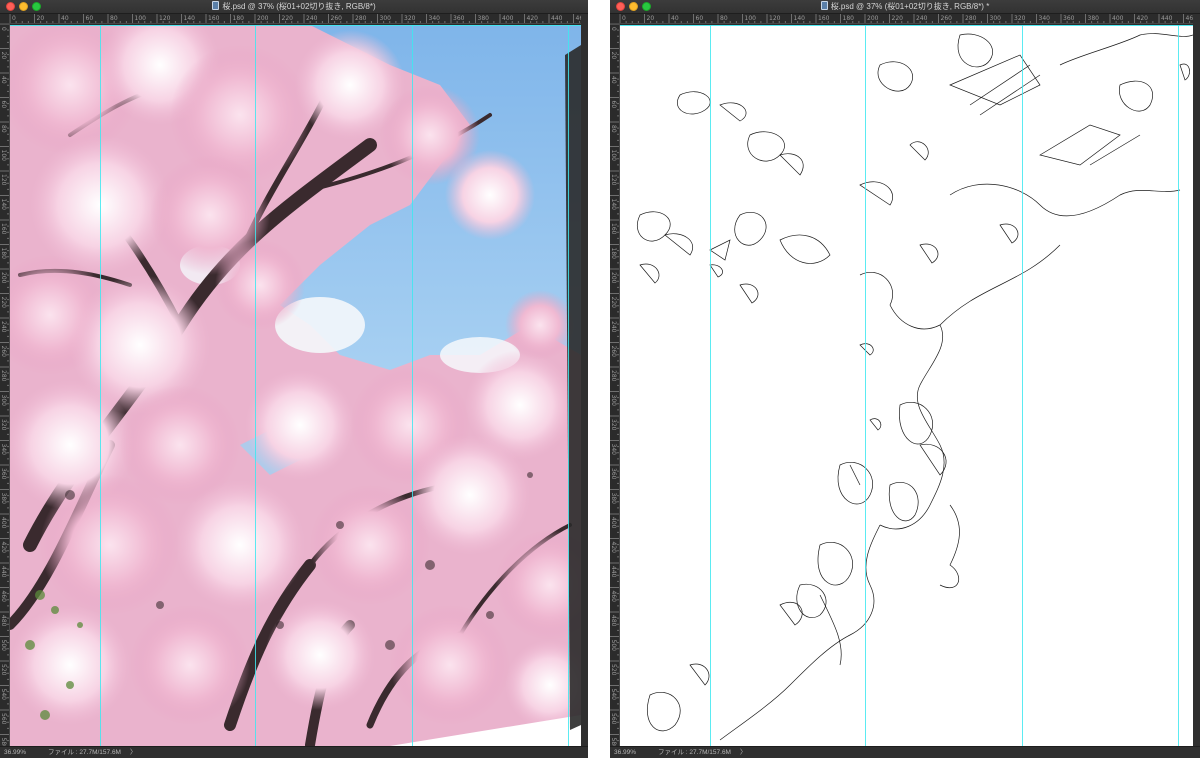 This screenshot has height=758, width=1200. Describe the element at coordinates (84, 752) in the screenshot. I see `document-size: ファイル : 27.7M/157.6M` at that location.